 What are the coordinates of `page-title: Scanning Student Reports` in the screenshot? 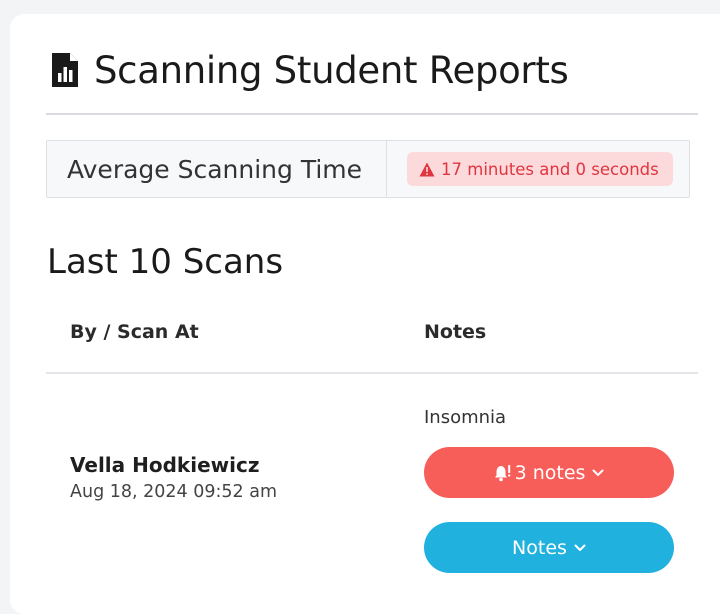 It's located at (331, 70).